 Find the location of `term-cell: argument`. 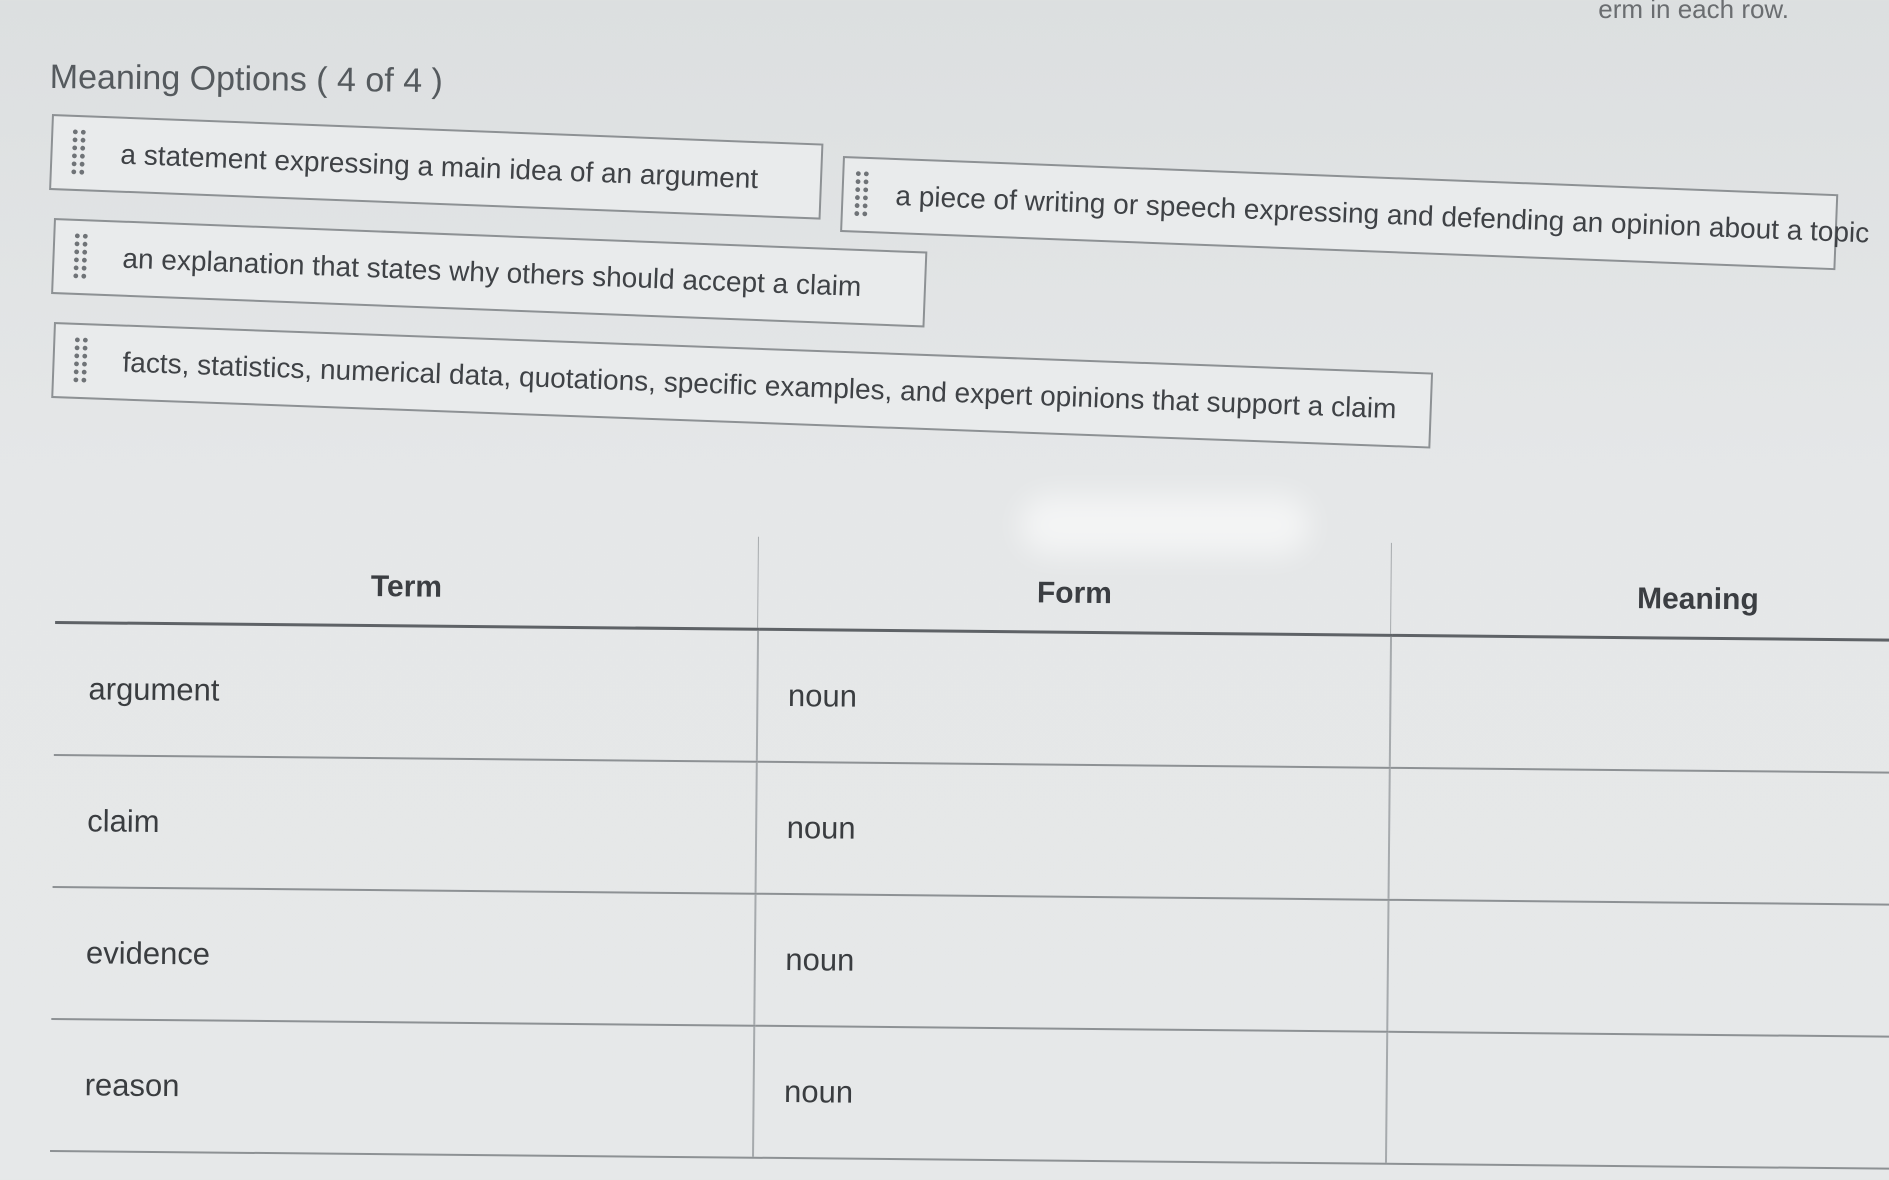

term-cell: argument is located at coordinates (405, 692).